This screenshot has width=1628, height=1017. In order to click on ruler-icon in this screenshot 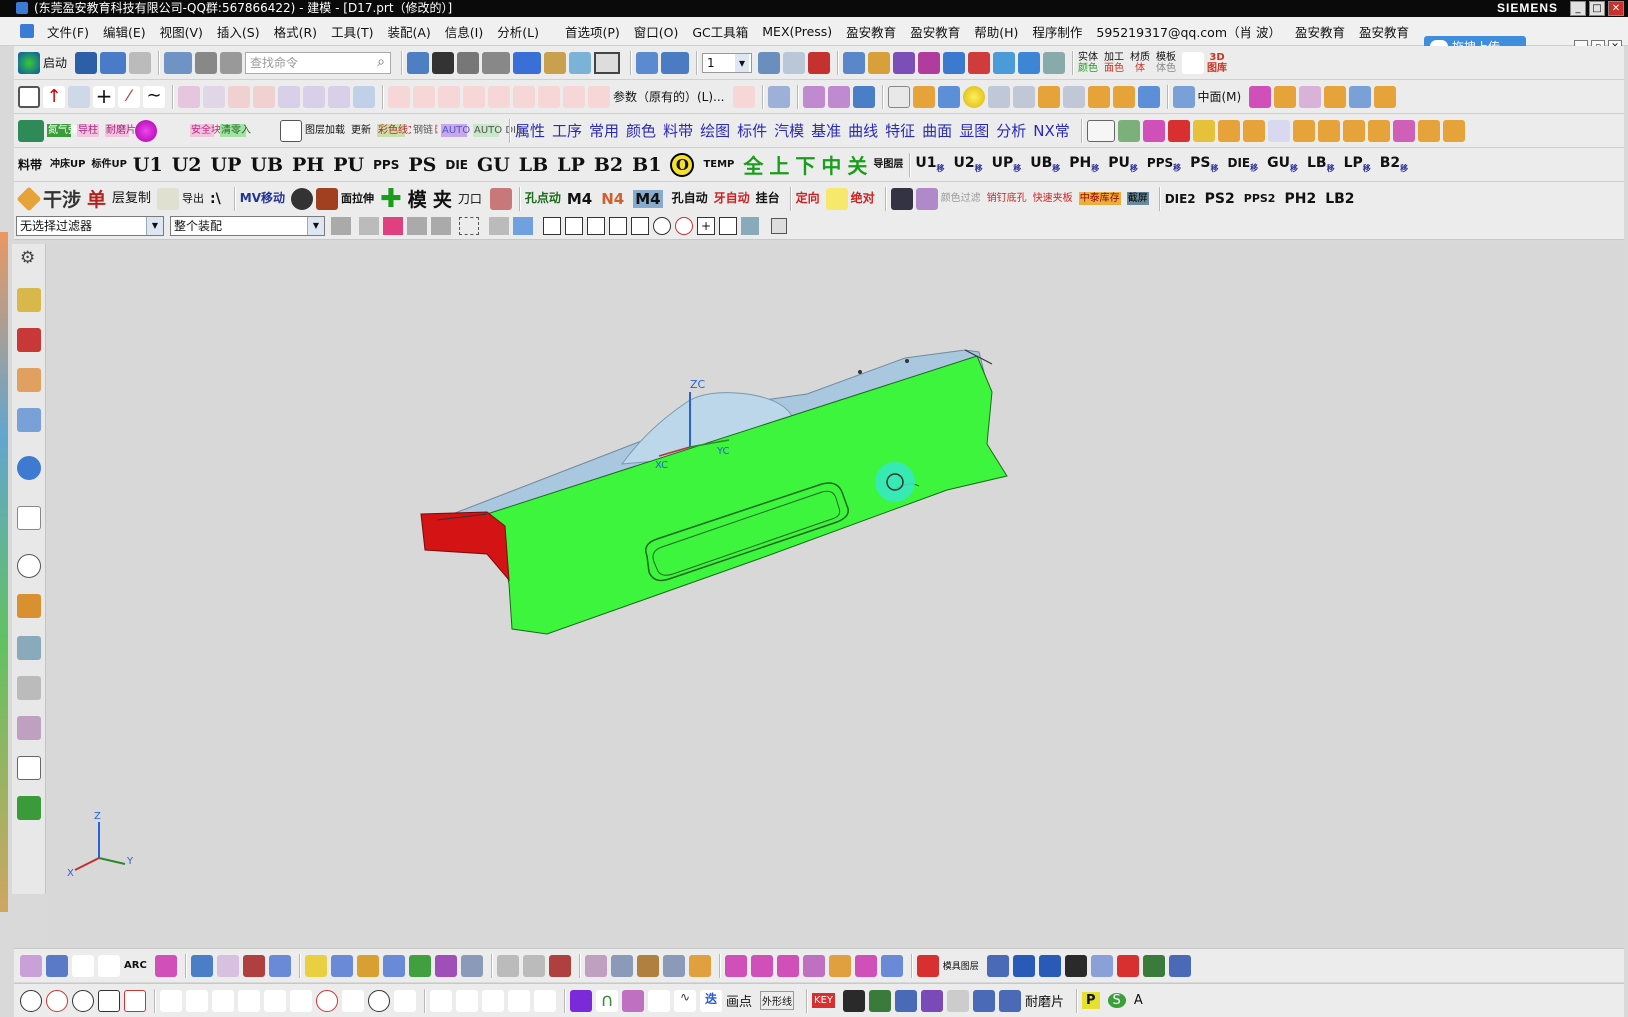, I will do `click(1029, 62)`.